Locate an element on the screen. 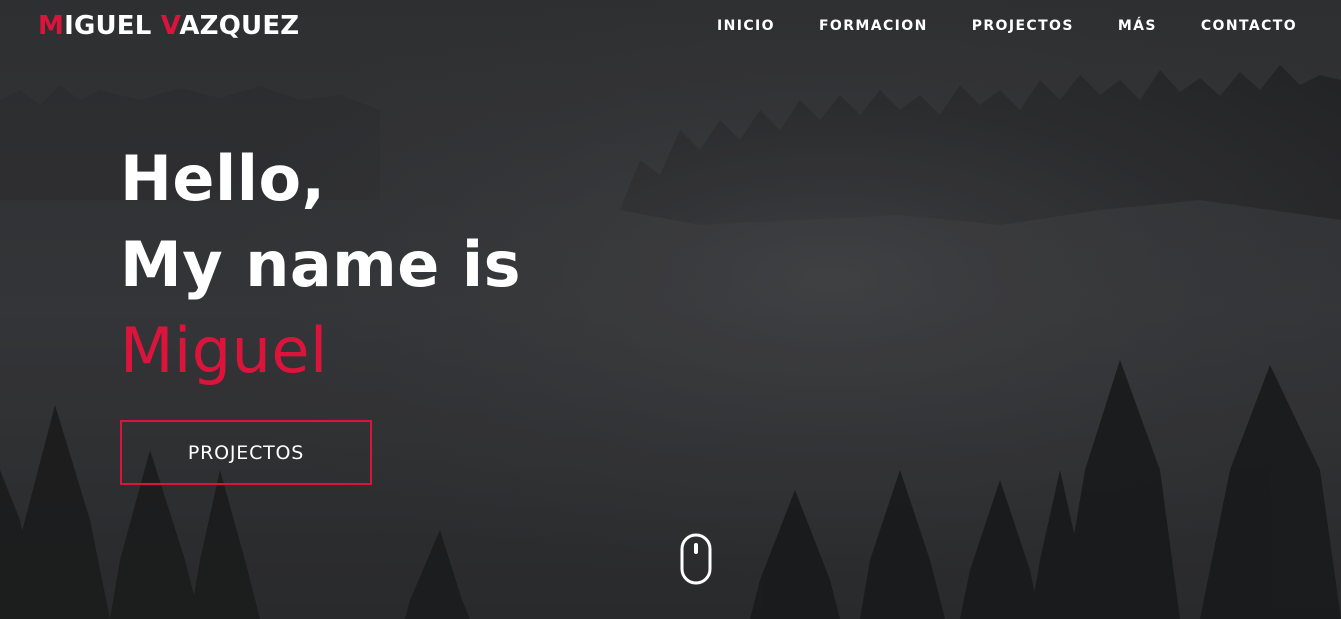 The height and width of the screenshot is (619, 1341). brand-first-initial: M is located at coordinates (51, 26).